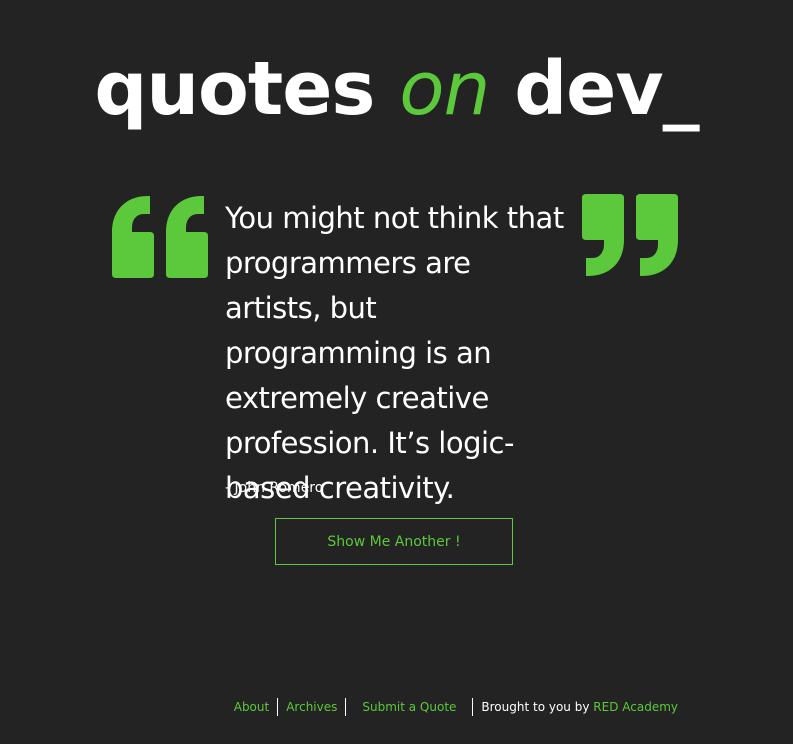  Describe the element at coordinates (160, 237) in the screenshot. I see `open-quote-icon` at that location.